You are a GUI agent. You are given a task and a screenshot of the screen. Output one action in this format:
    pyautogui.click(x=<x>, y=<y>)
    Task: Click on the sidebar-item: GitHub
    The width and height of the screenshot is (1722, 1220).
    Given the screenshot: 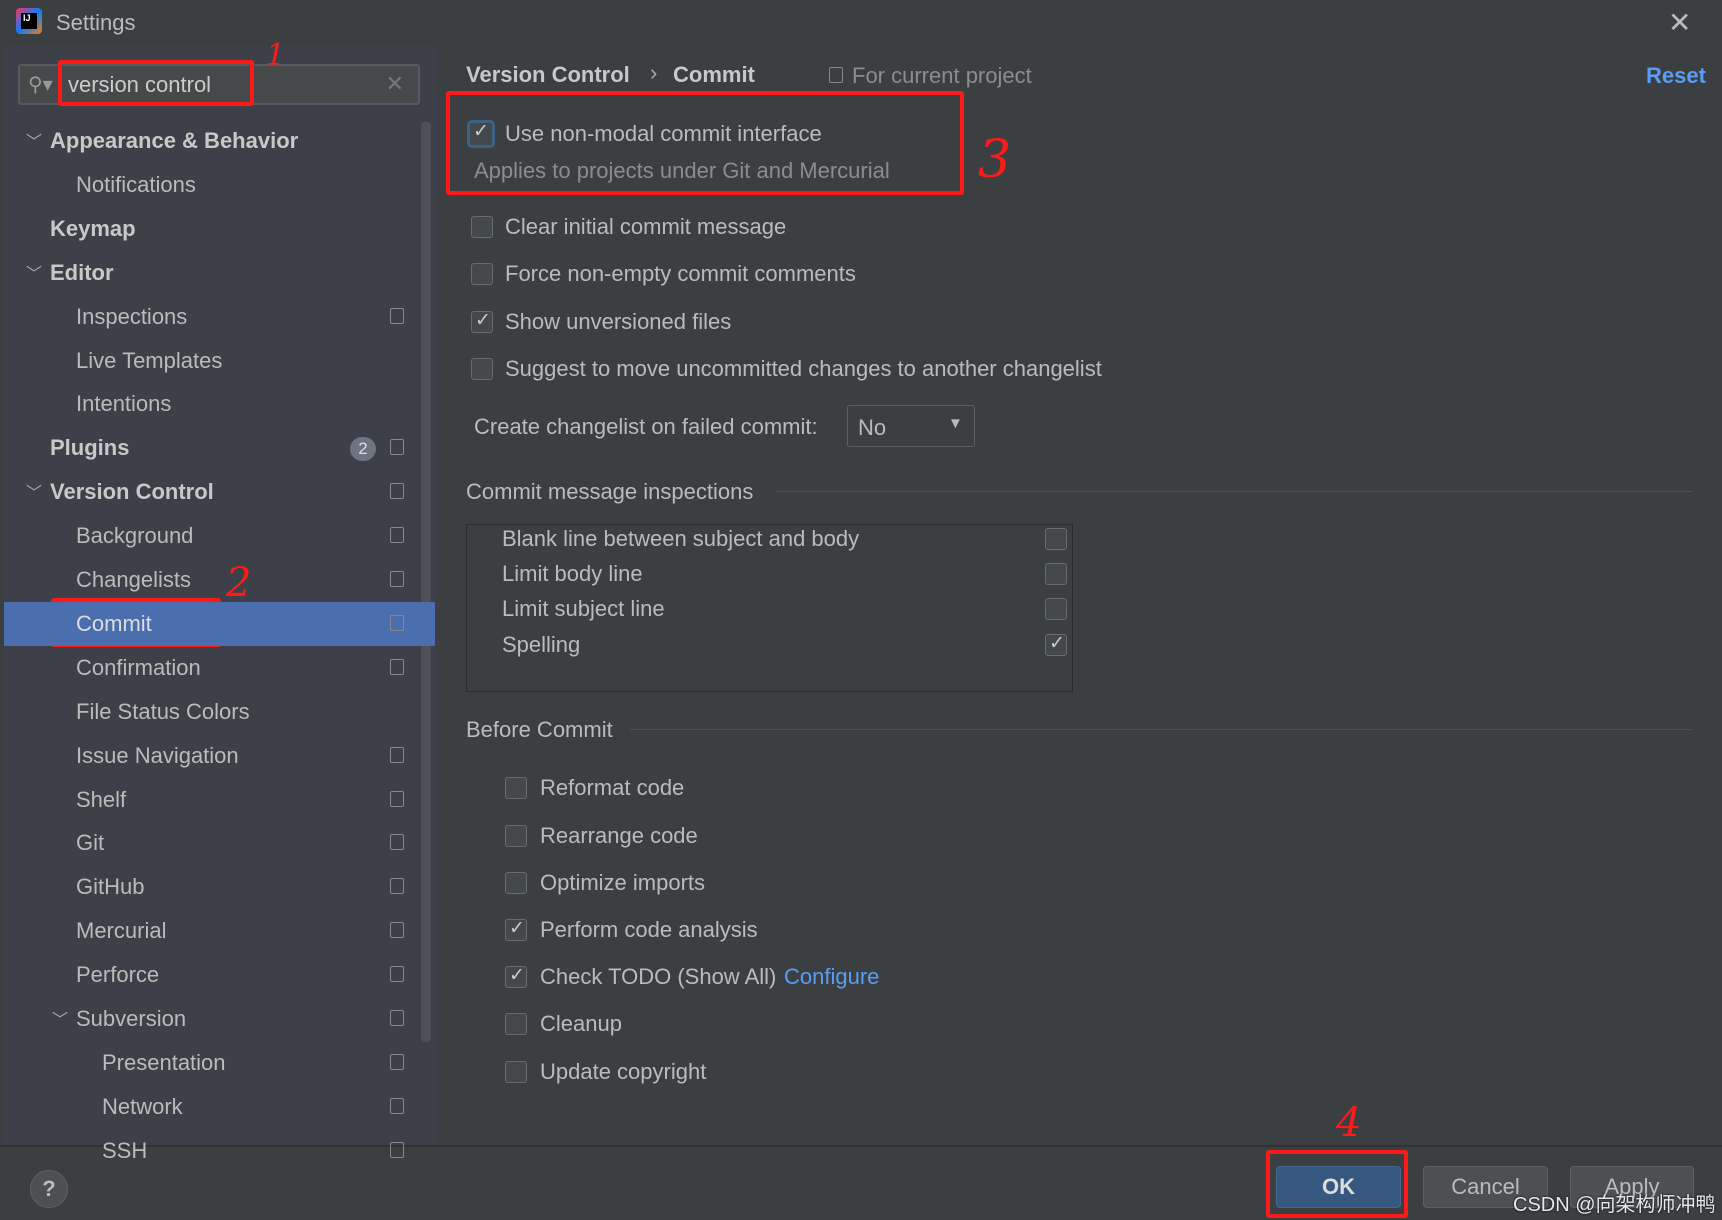 What is the action you would take?
    pyautogui.click(x=219, y=887)
    